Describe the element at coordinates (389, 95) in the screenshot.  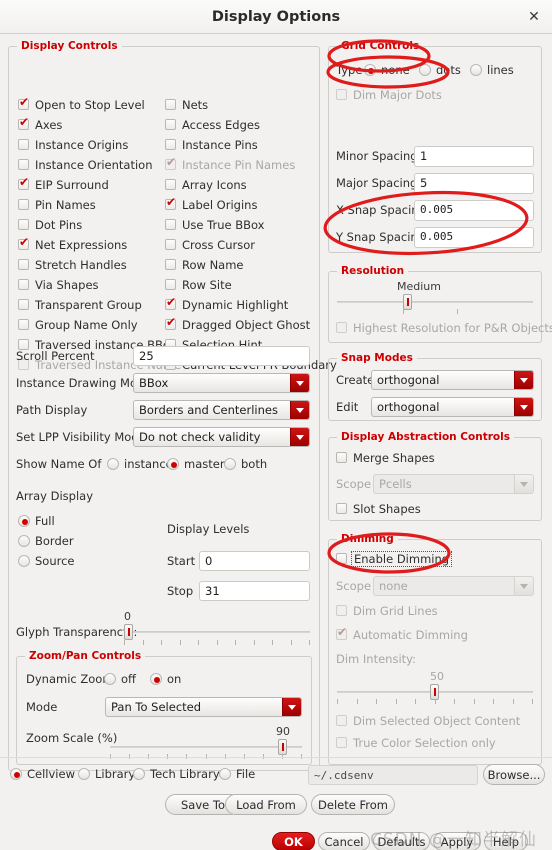
I see `dim-major-dots-checkbox: Dim Major Dots` at that location.